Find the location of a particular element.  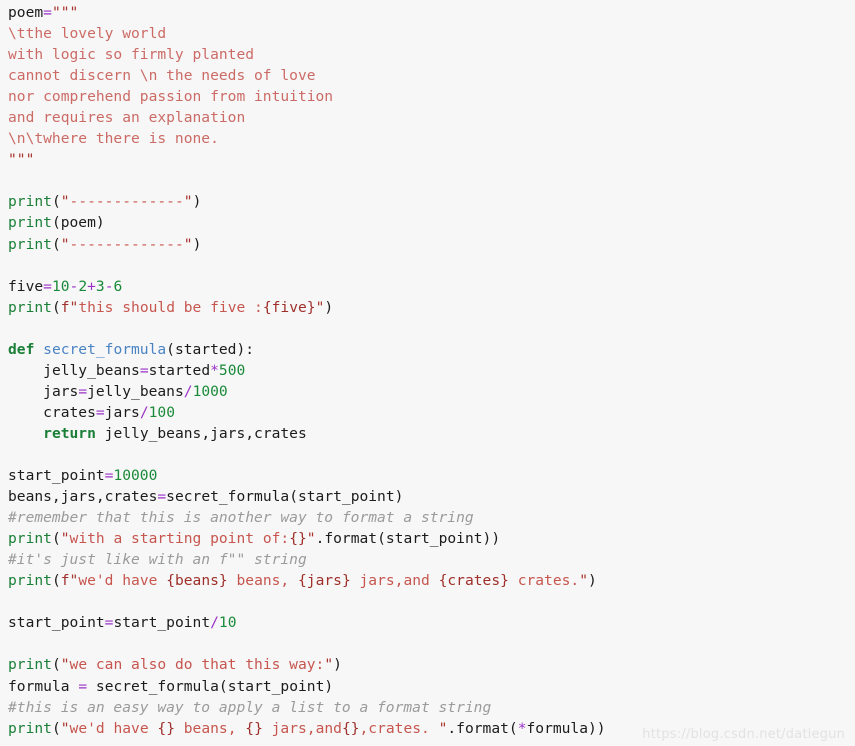

docstring-line-5: and requires an explanation is located at coordinates (127, 118).